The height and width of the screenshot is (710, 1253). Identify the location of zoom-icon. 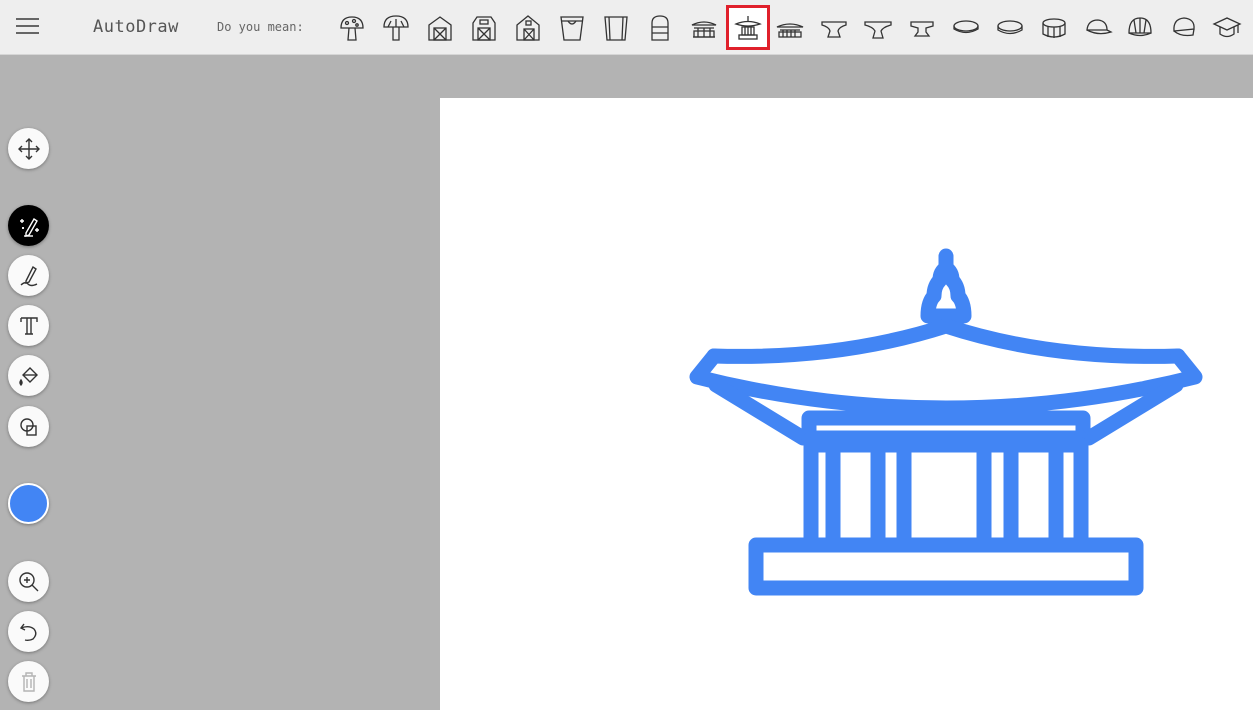
(28, 581).